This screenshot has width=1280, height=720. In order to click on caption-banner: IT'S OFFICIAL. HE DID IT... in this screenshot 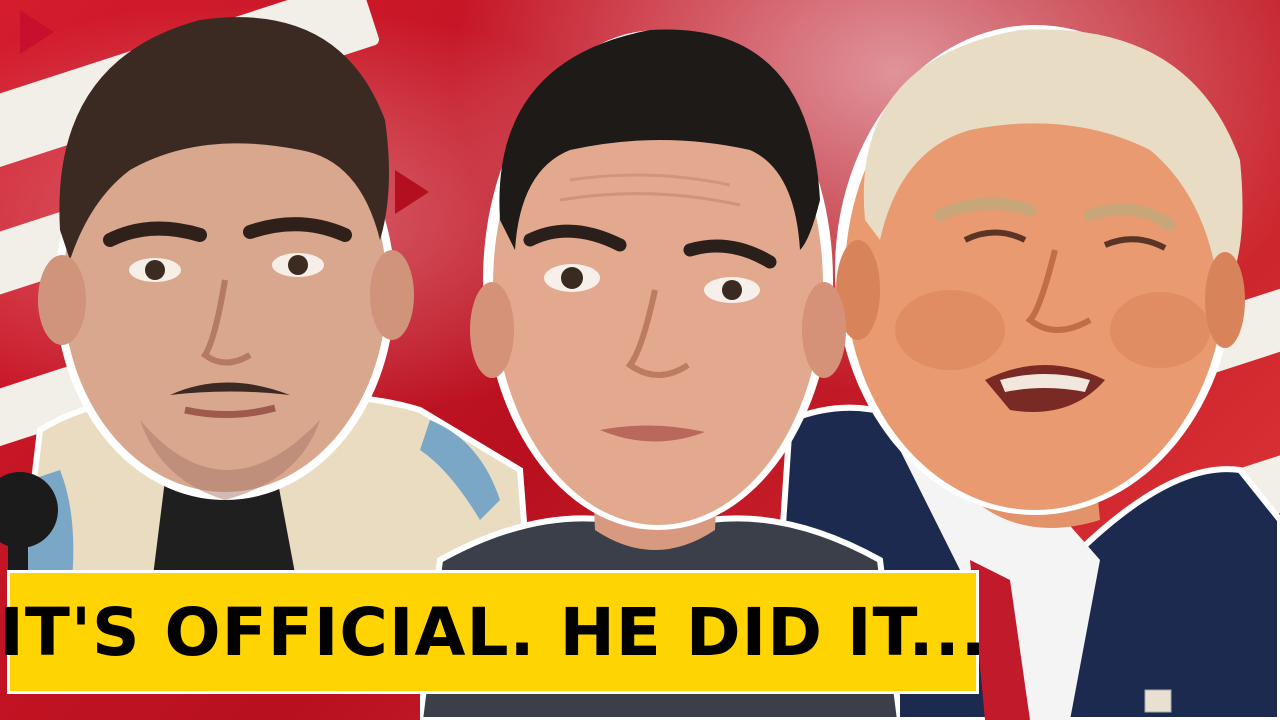, I will do `click(493, 632)`.